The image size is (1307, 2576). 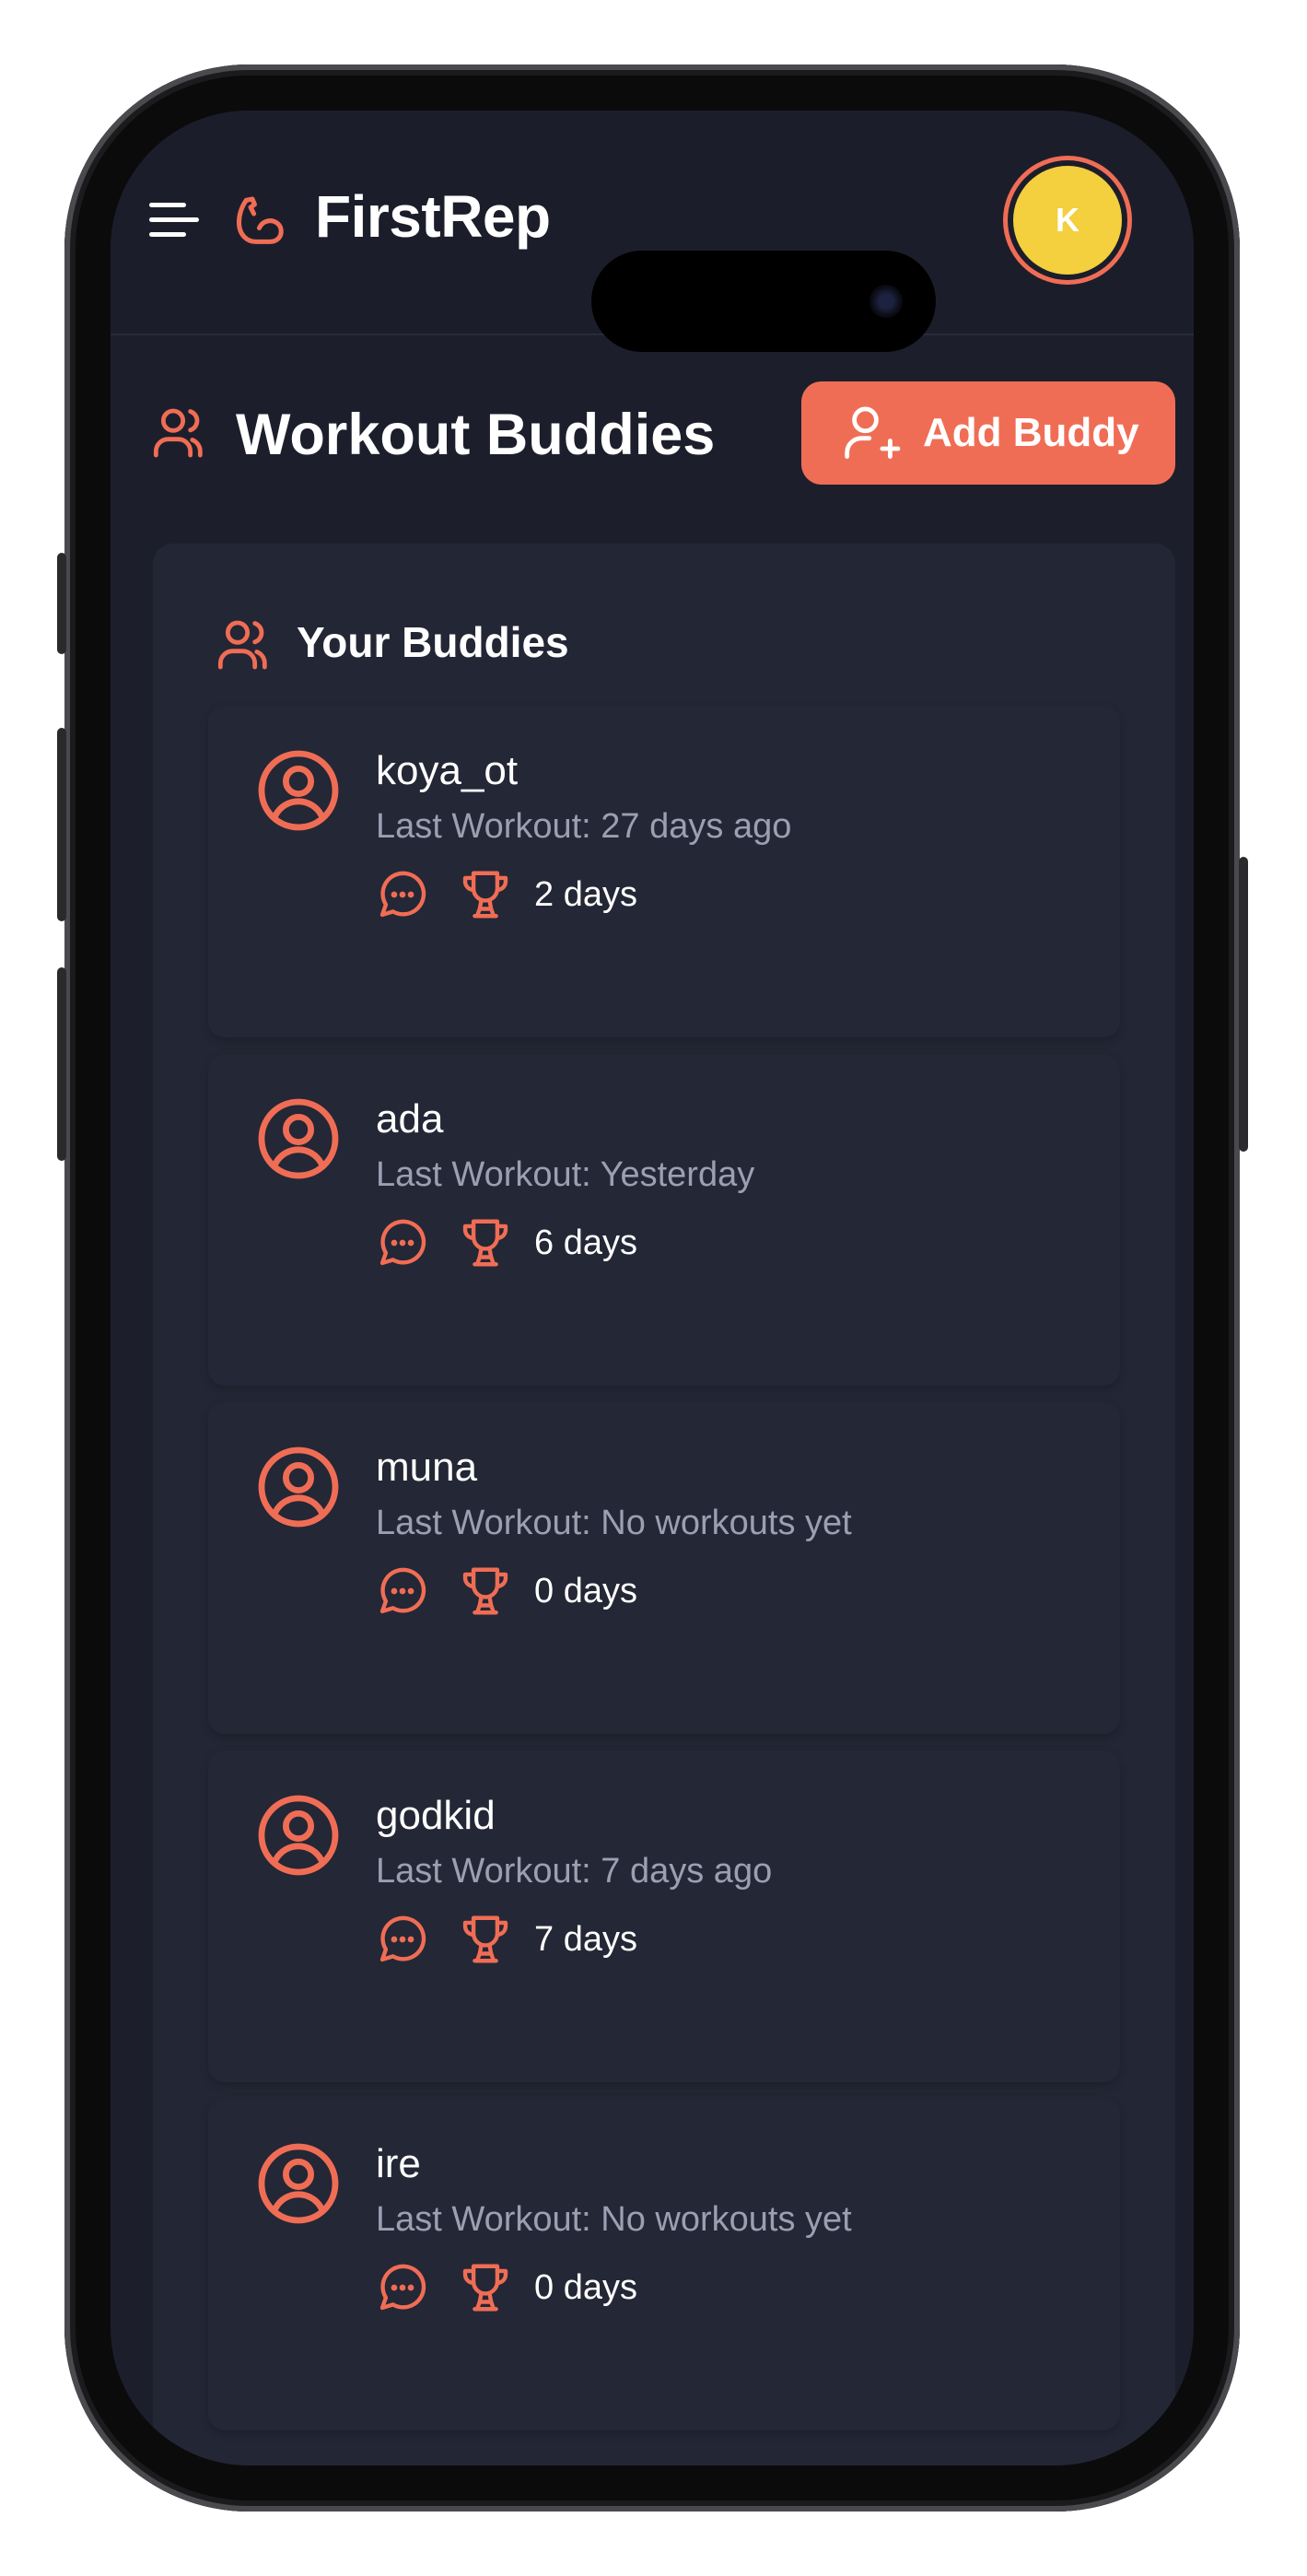 I want to click on buddy-streak: 6 days, so click(x=585, y=1242).